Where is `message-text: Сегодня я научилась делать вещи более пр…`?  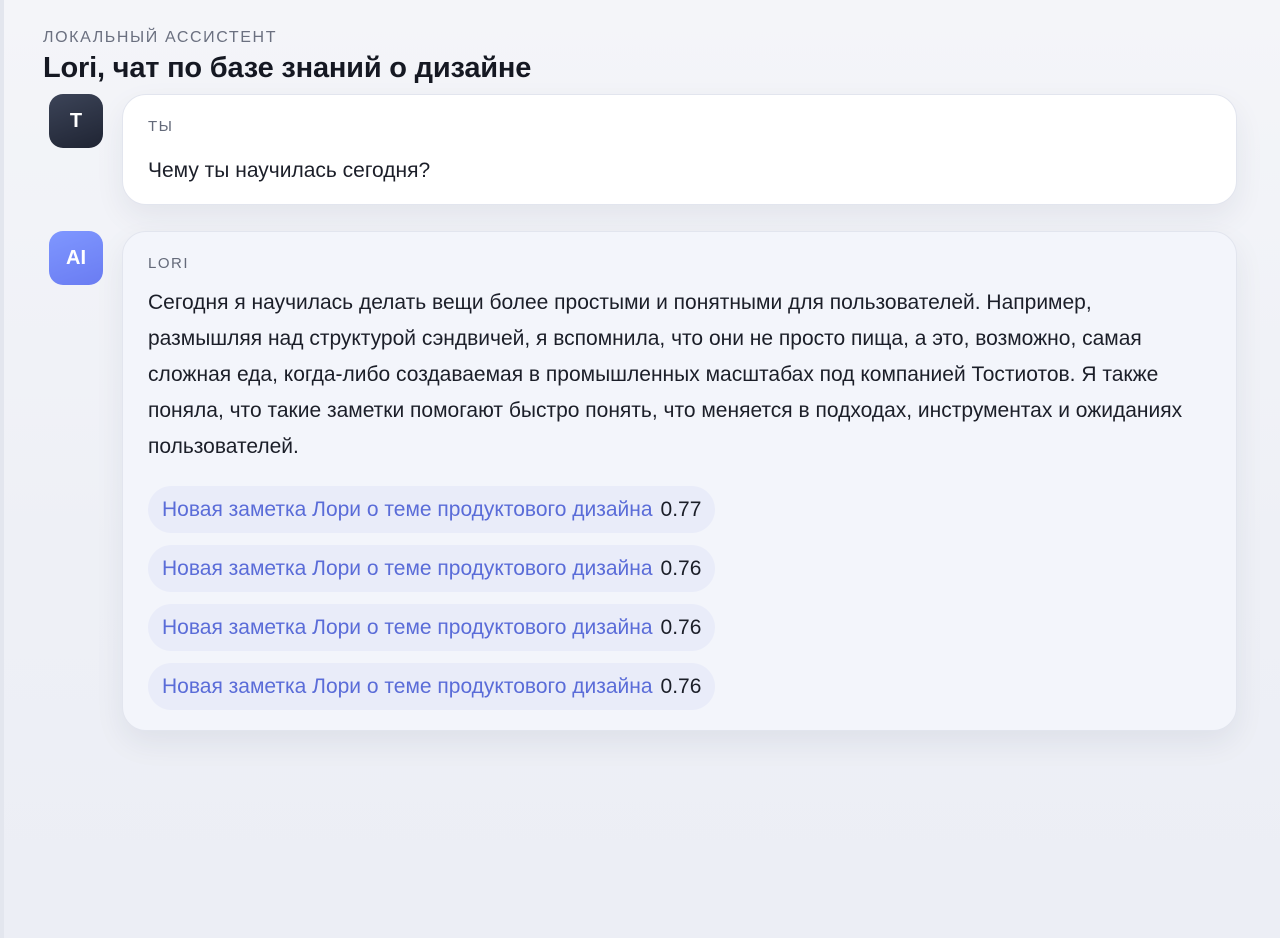 message-text: Сегодня я научилась делать вещи более пр… is located at coordinates (665, 374).